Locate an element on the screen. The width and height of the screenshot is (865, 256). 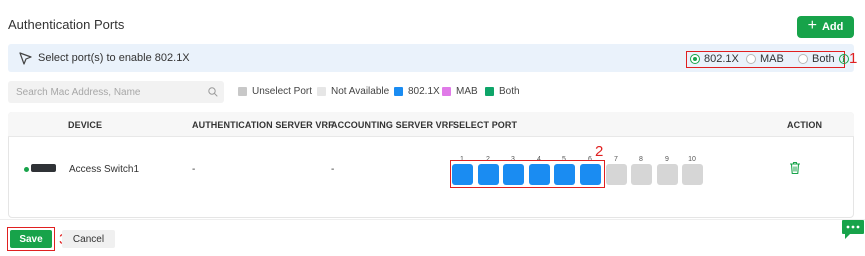
column-header-acct-vrf: ACCOUNTING SERVER VRF is located at coordinates (392, 125).